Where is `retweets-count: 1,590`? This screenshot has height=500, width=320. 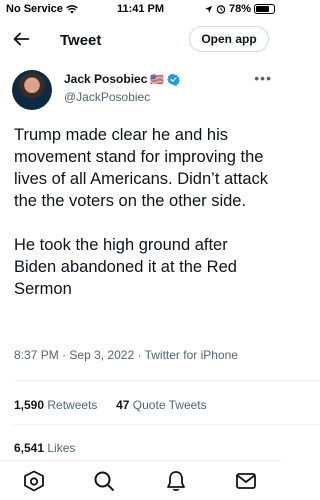 retweets-count: 1,590 is located at coordinates (29, 405).